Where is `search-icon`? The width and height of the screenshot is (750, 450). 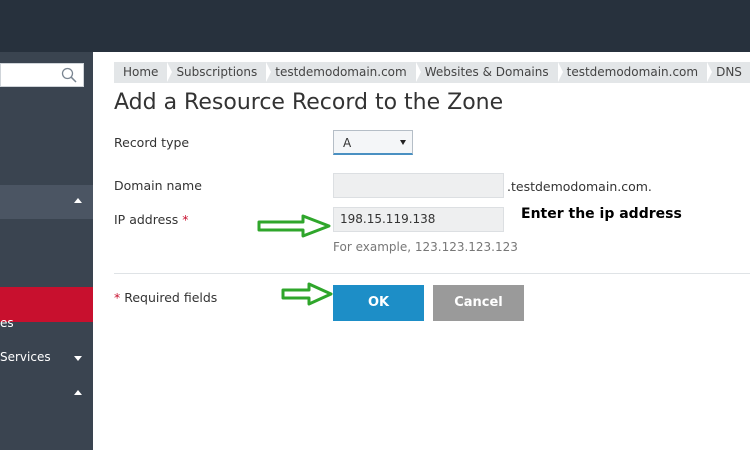
search-icon is located at coordinates (69, 75).